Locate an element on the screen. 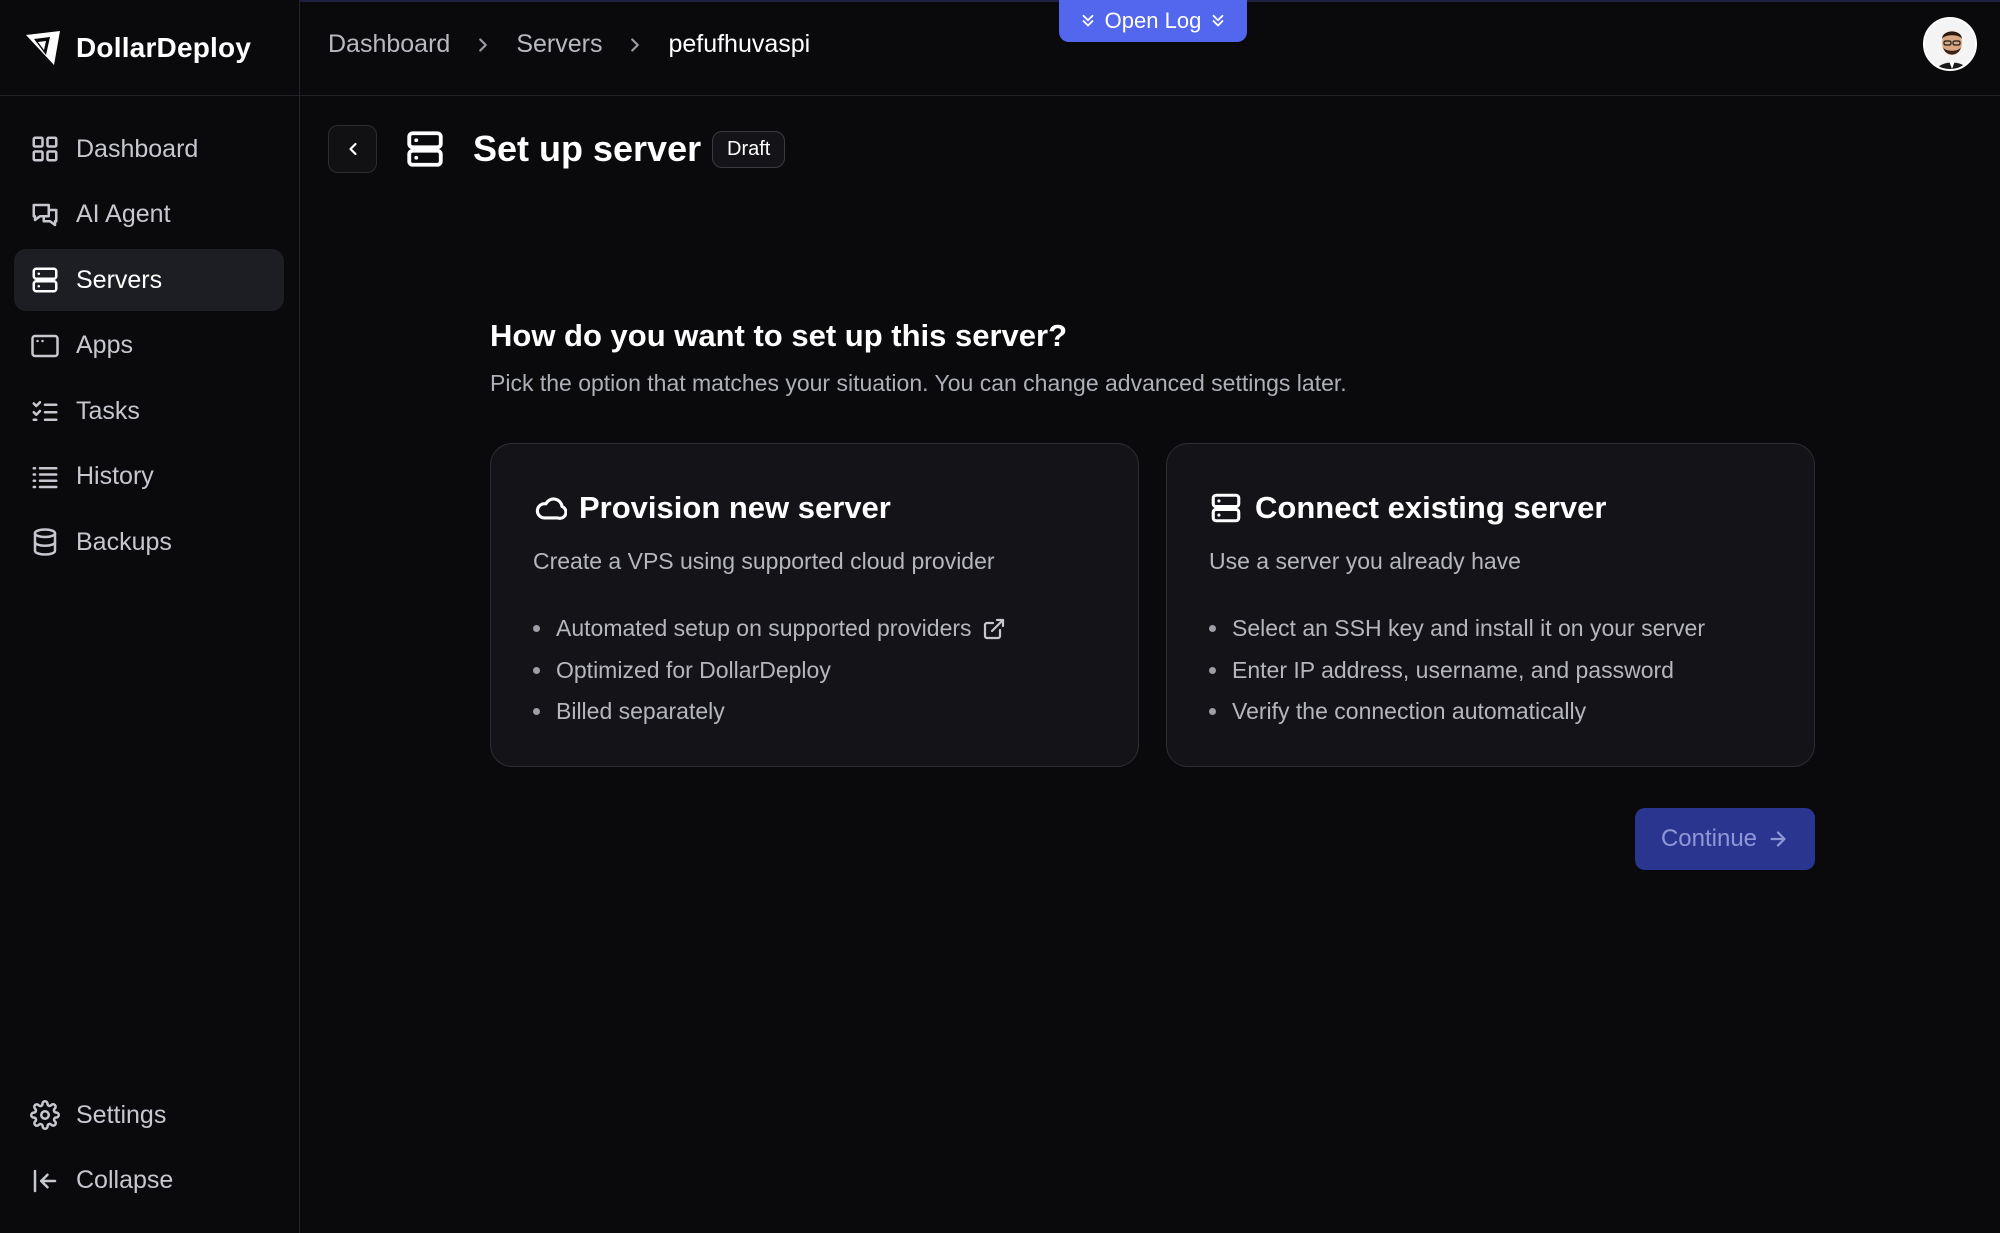  brand: DollarDeploy is located at coordinates (150, 48).